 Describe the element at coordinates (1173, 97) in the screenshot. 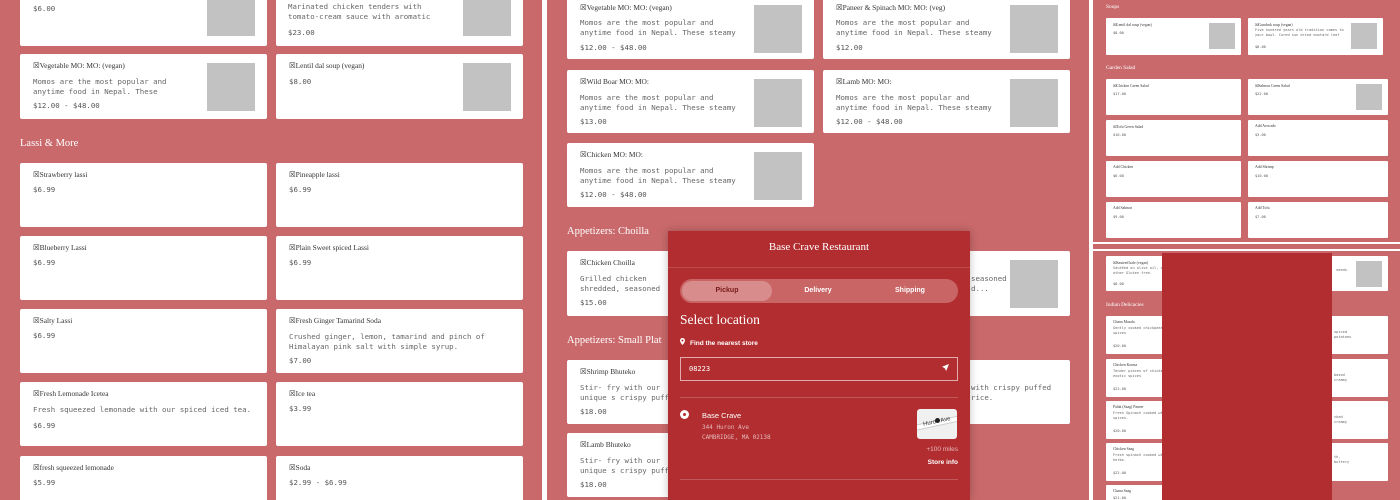

I see `menu-item-card: ☒Chicken Green Salad $17.00` at that location.